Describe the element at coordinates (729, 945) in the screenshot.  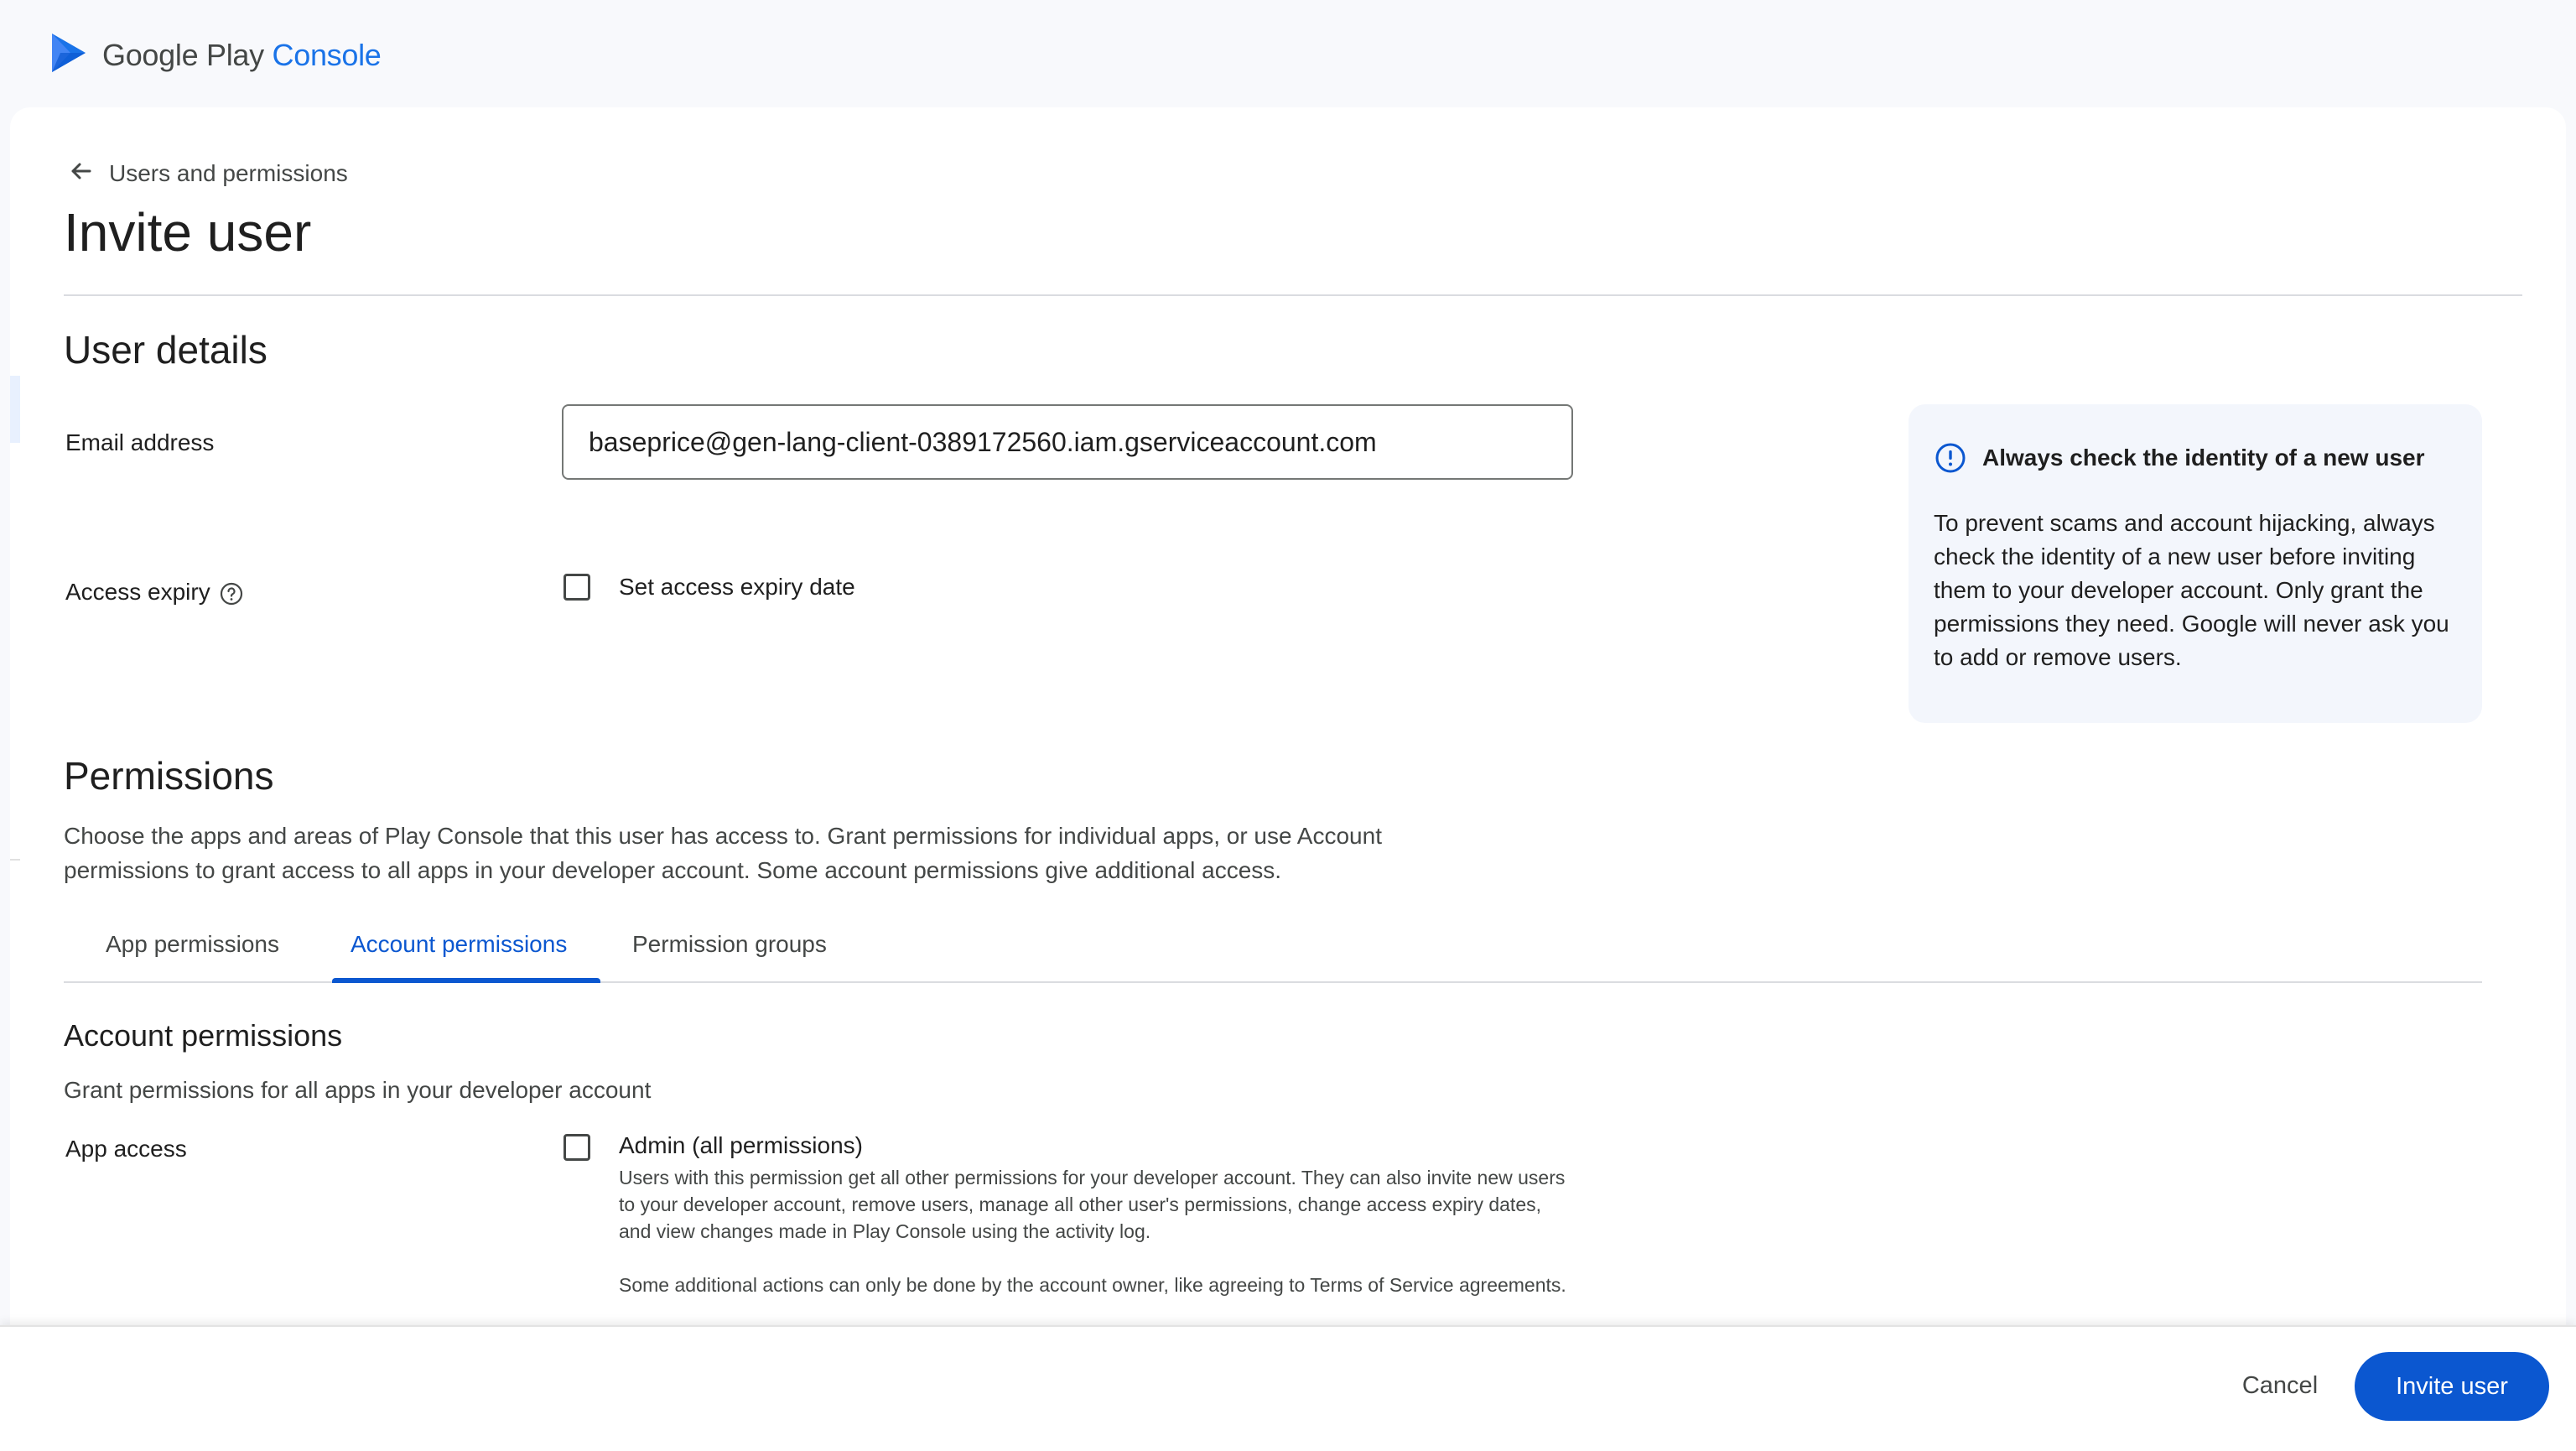
I see `tab-permission-groups: Permission groups` at that location.